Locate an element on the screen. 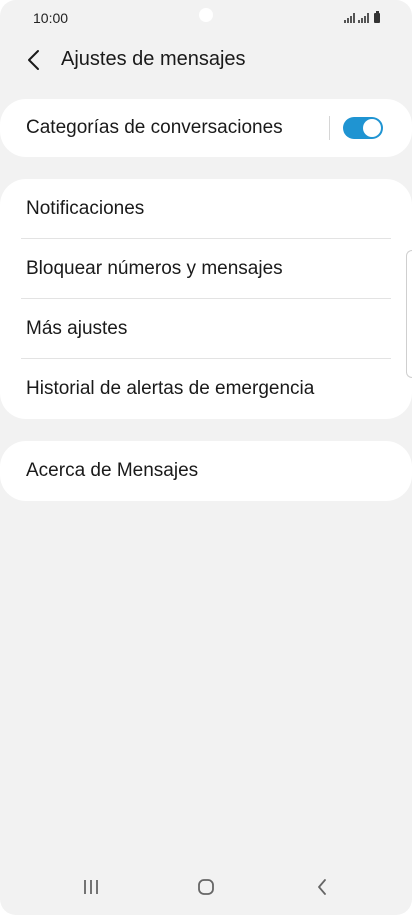 This screenshot has height=915, width=412. page-title: Ajustes de mensajes is located at coordinates (153, 59).